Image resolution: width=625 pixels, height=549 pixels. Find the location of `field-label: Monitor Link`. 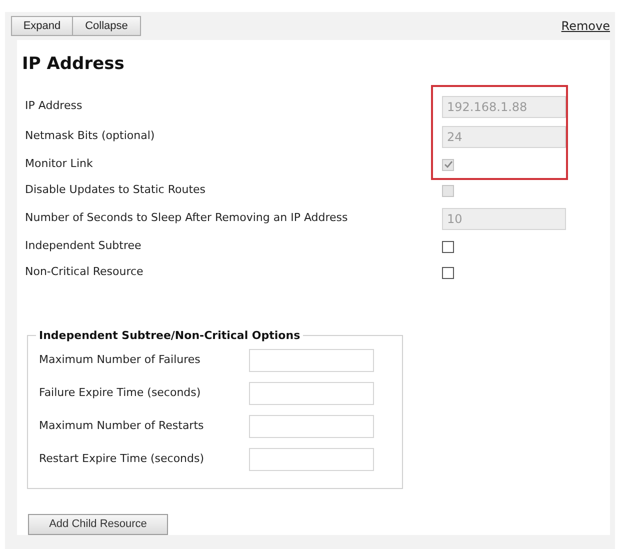

field-label: Monitor Link is located at coordinates (59, 164).